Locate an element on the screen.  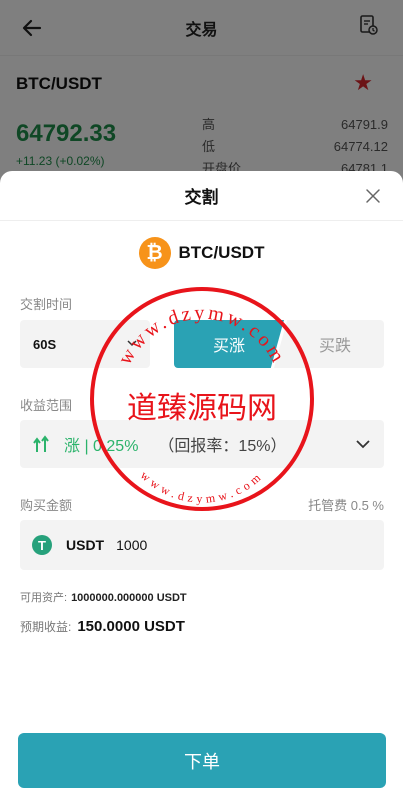
sheet-title: 交割 is located at coordinates (201, 197).